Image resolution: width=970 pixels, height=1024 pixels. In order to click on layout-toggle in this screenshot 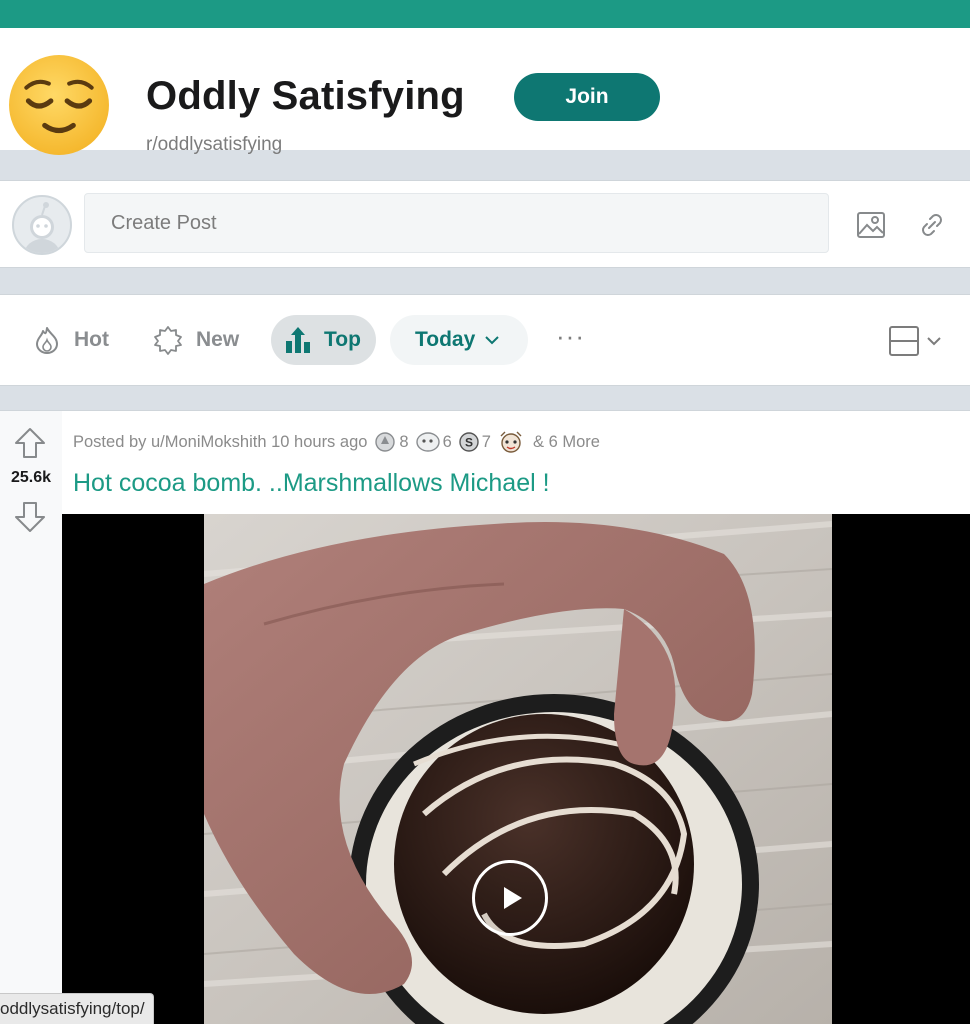, I will do `click(918, 341)`.